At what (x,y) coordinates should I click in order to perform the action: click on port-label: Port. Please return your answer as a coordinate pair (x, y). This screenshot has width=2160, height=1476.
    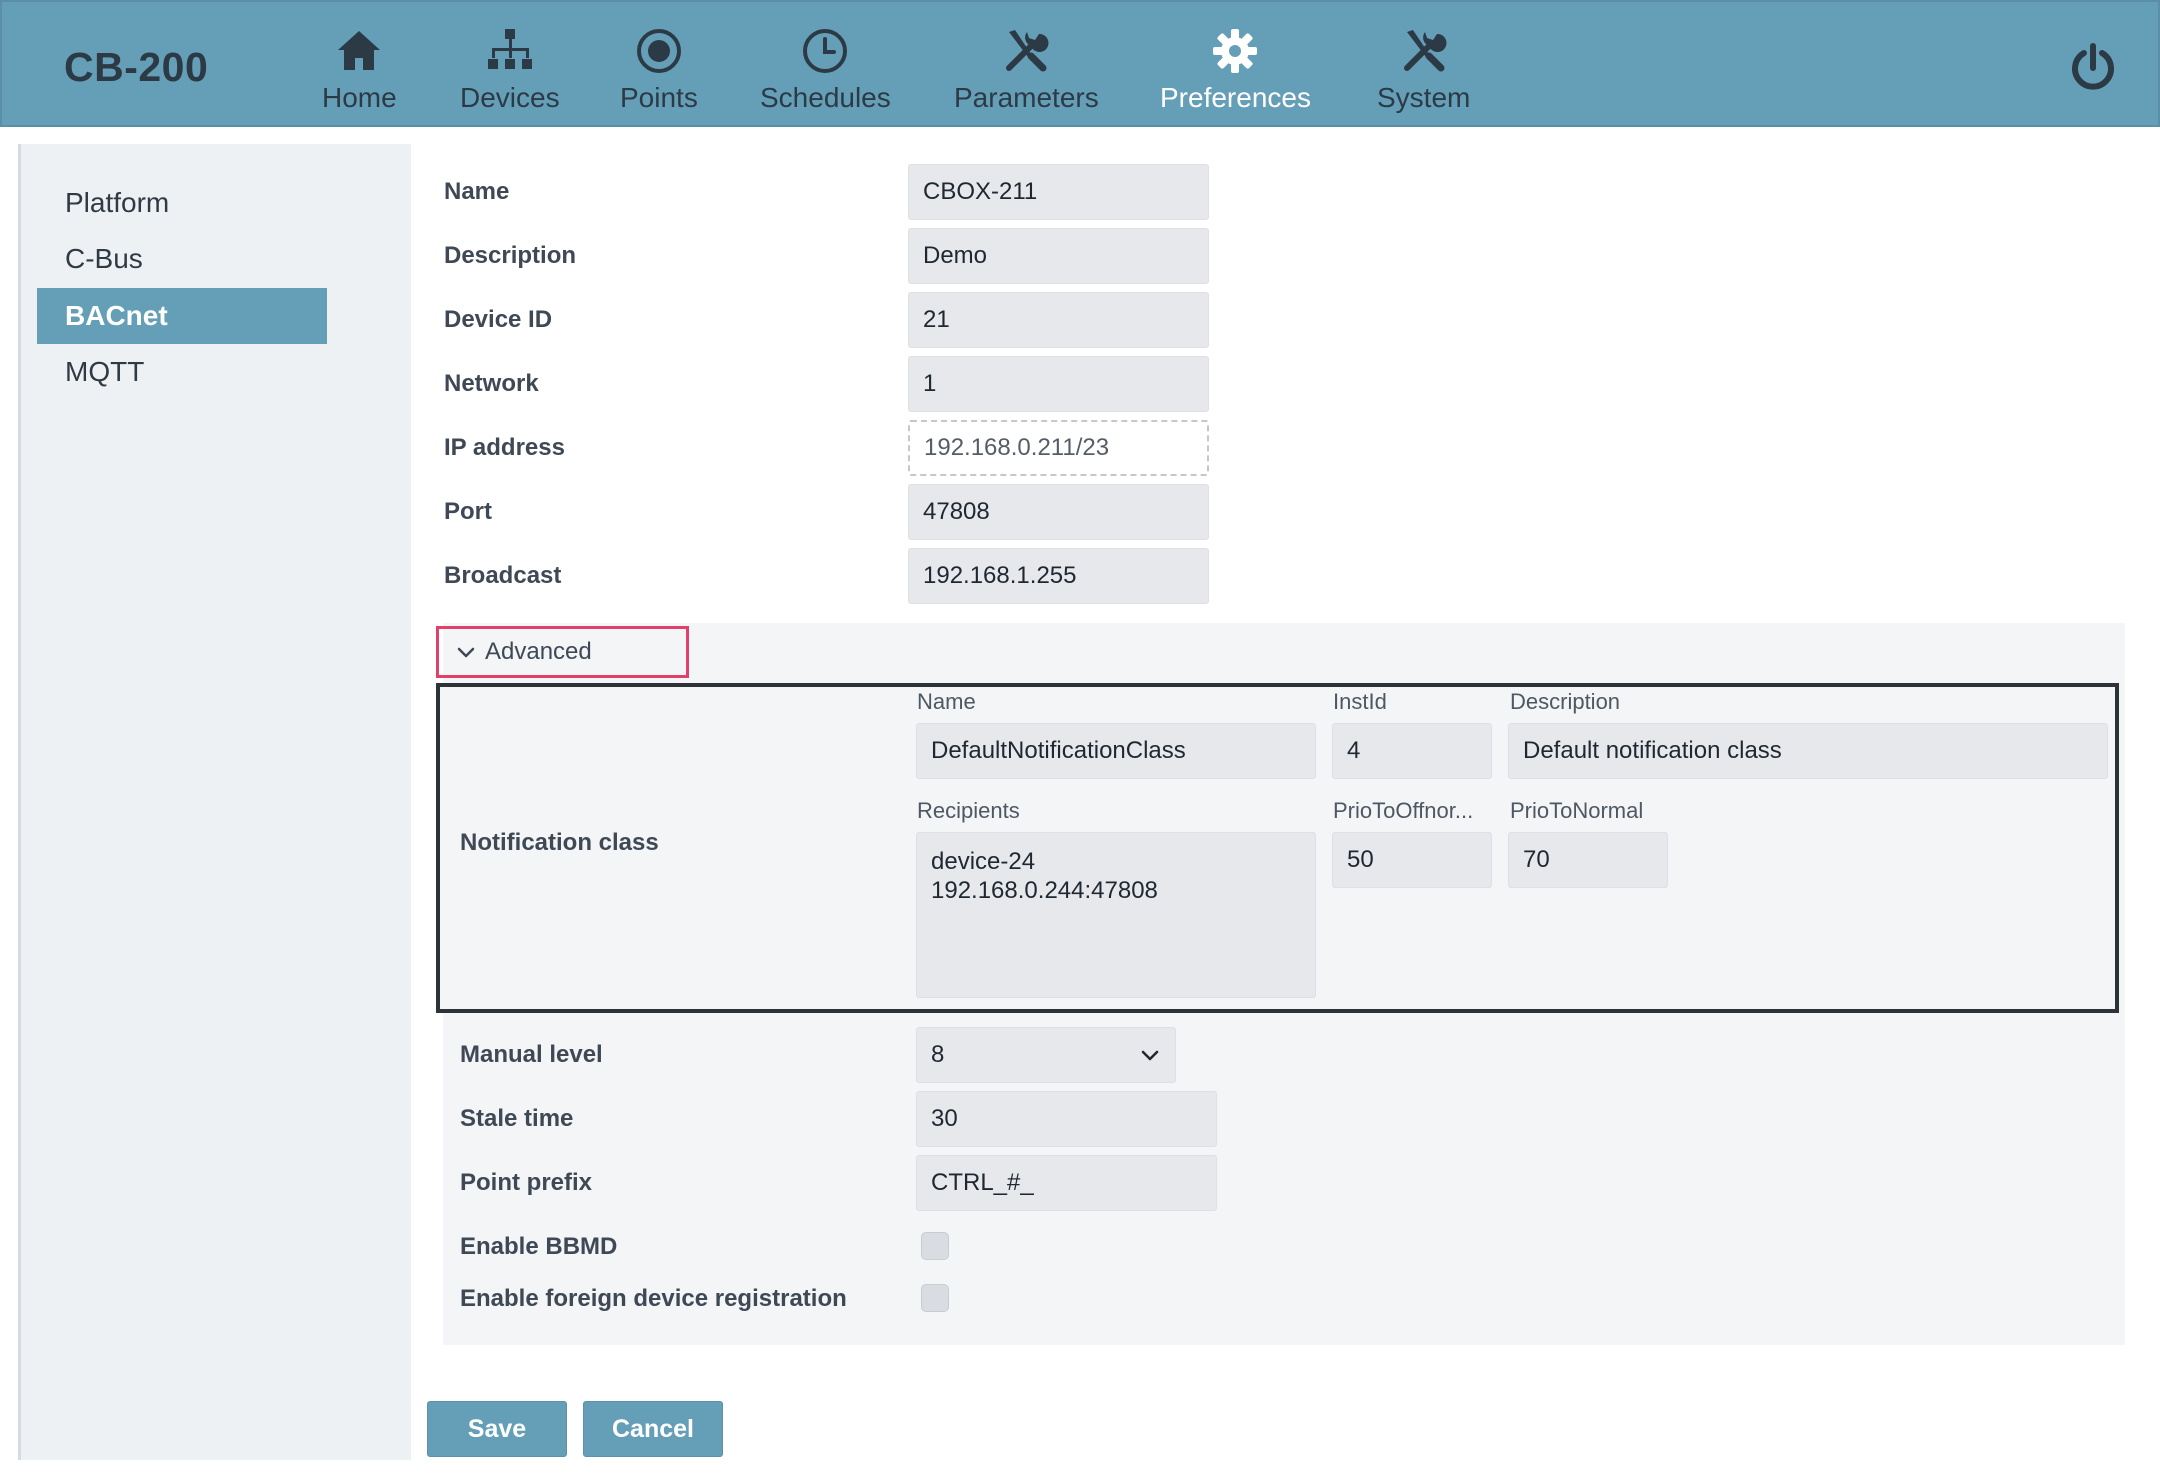
    Looking at the image, I should click on (468, 511).